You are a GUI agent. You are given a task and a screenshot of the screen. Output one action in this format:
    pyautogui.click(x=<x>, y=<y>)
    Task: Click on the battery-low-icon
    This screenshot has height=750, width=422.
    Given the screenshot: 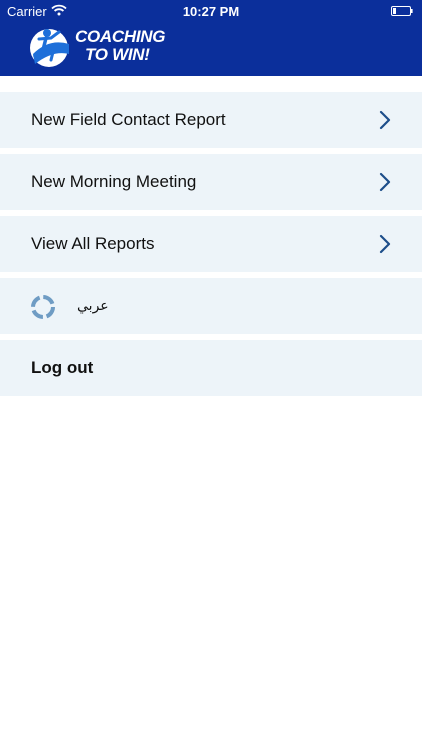 What is the action you would take?
    pyautogui.click(x=402, y=11)
    